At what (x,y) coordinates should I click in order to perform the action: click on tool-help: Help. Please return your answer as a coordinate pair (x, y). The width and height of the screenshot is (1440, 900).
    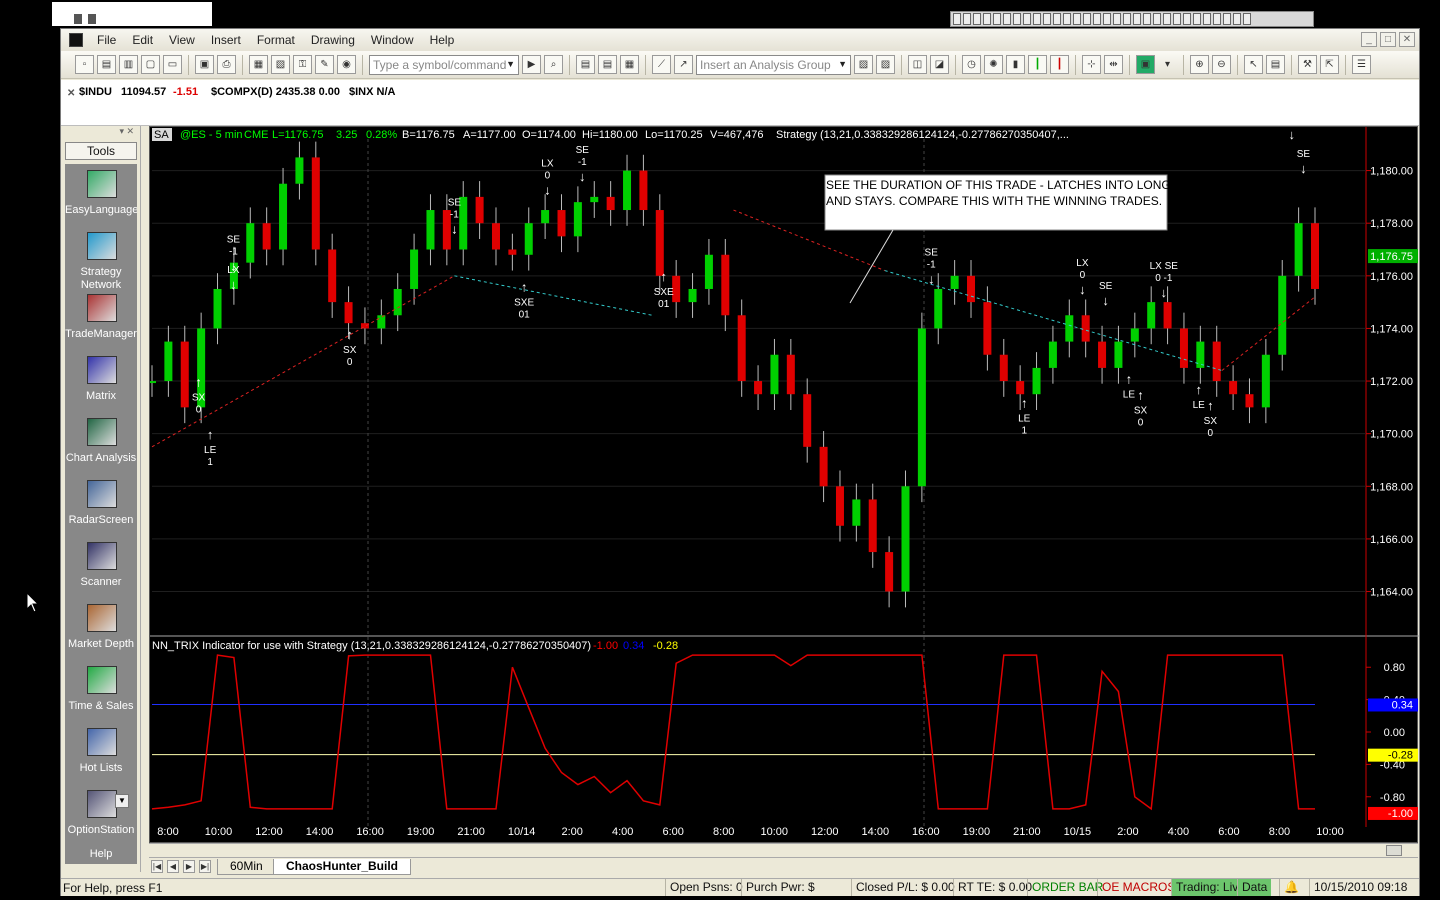
    Looking at the image, I should click on (101, 855).